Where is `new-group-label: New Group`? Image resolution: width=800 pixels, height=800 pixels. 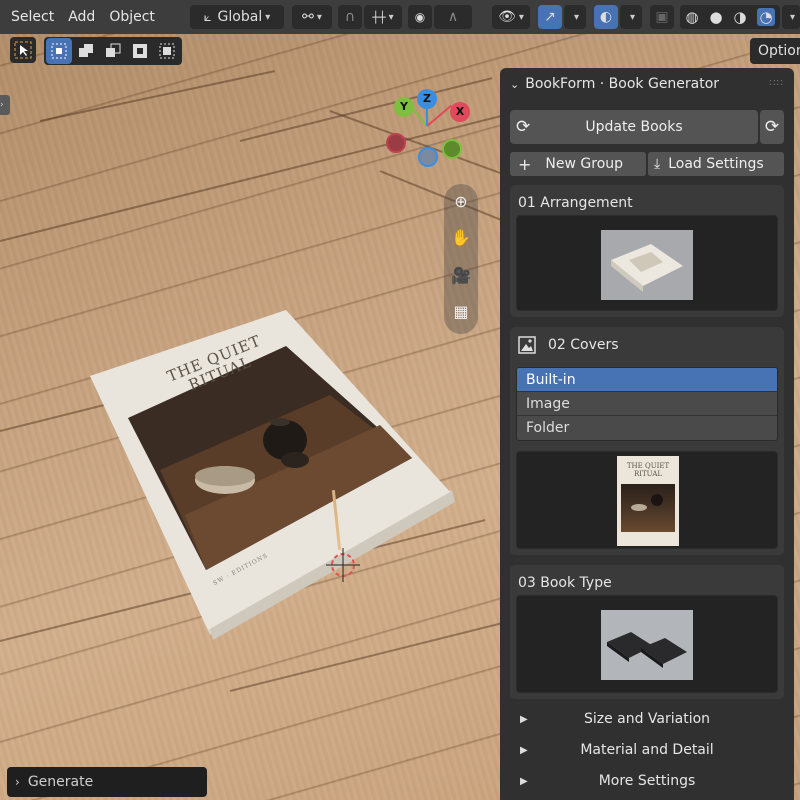
new-group-label: New Group is located at coordinates (584, 164).